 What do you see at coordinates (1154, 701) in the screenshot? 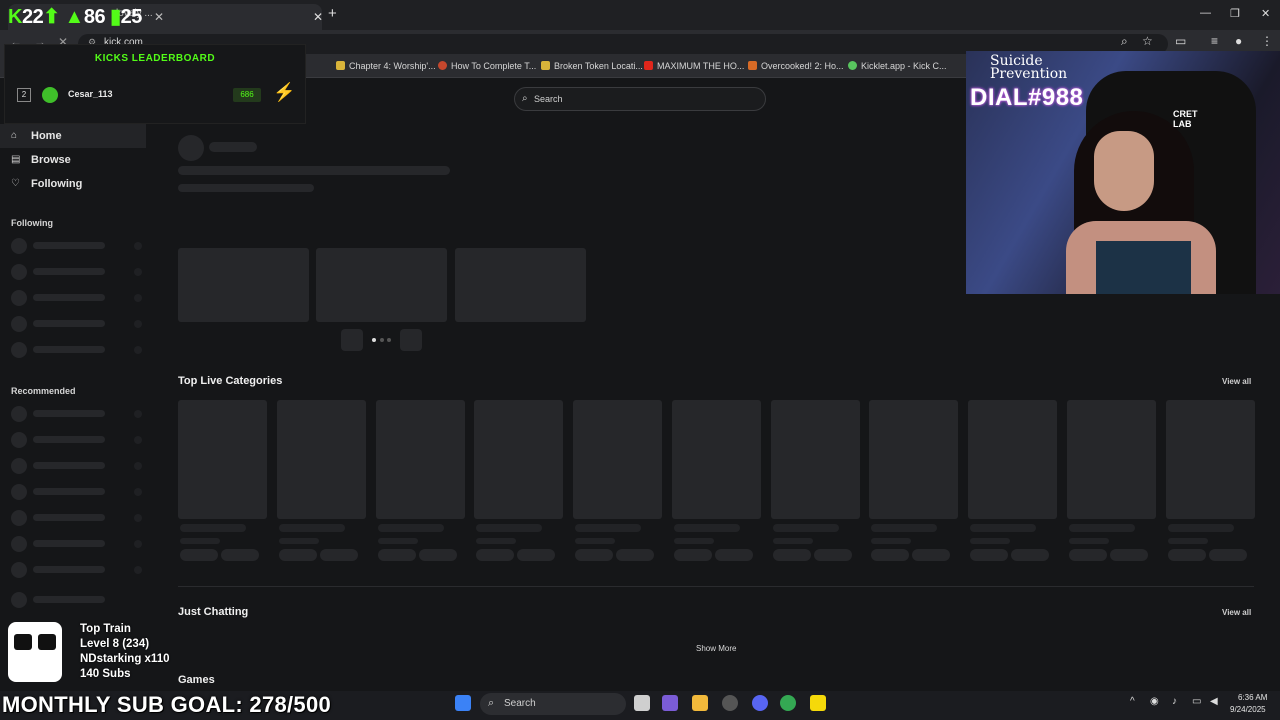
I see `steam-icon: ◉` at bounding box center [1154, 701].